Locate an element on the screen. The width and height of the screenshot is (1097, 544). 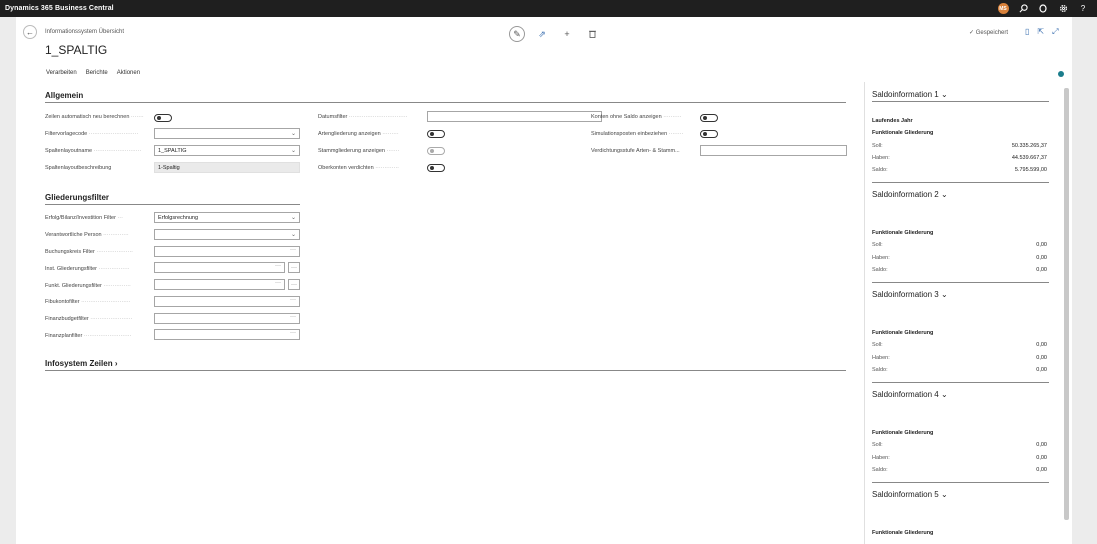
user-avatar: MS is located at coordinates (1003, 8).